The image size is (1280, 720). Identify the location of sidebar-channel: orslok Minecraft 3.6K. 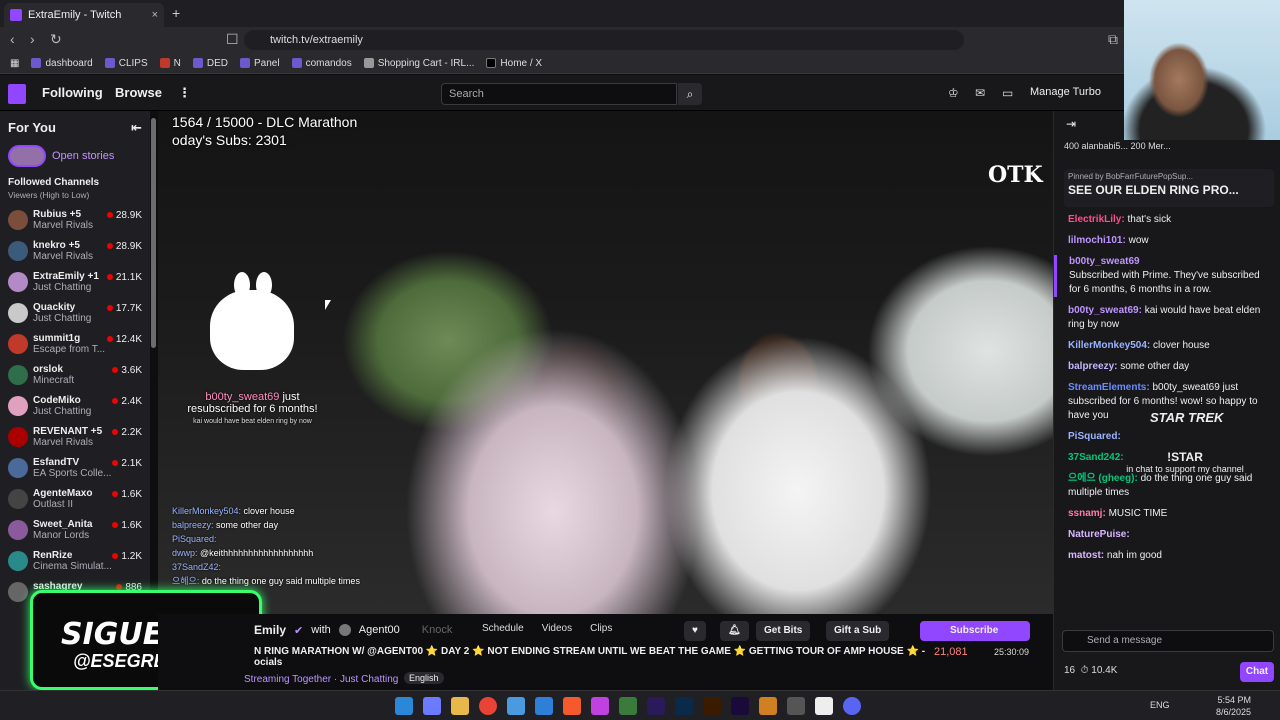
(75, 374).